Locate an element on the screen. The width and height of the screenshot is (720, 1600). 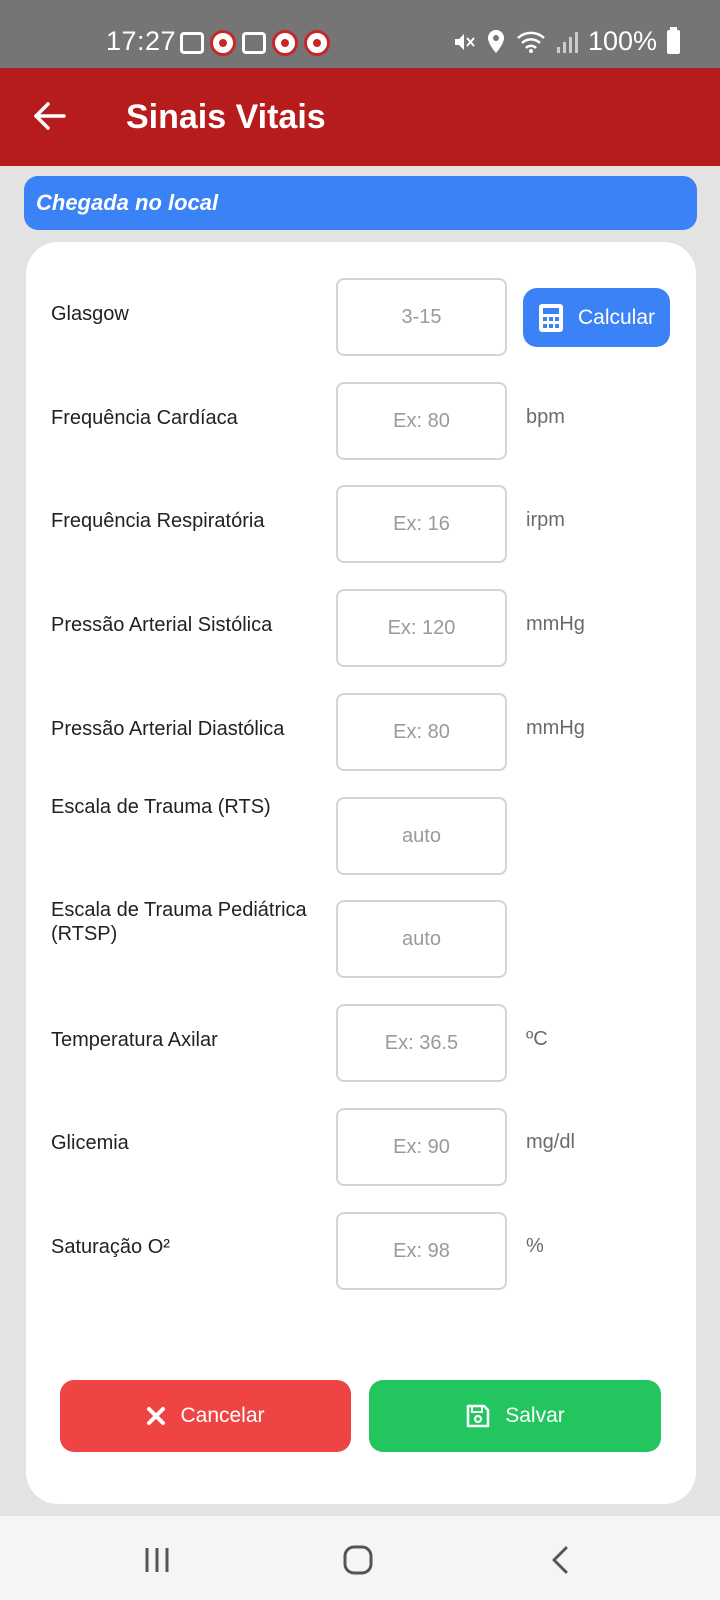
mute-icon is located at coordinates (464, 41).